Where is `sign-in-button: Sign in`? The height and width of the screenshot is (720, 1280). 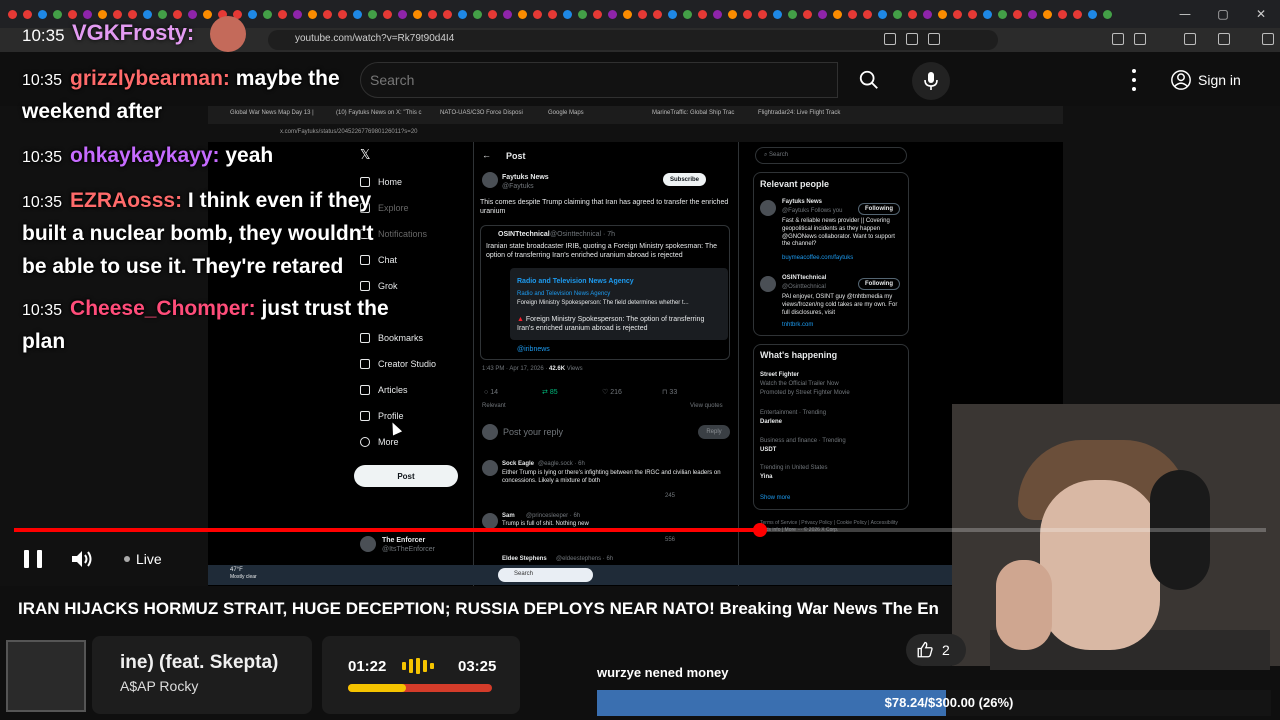
sign-in-button: Sign in is located at coordinates (1205, 80).